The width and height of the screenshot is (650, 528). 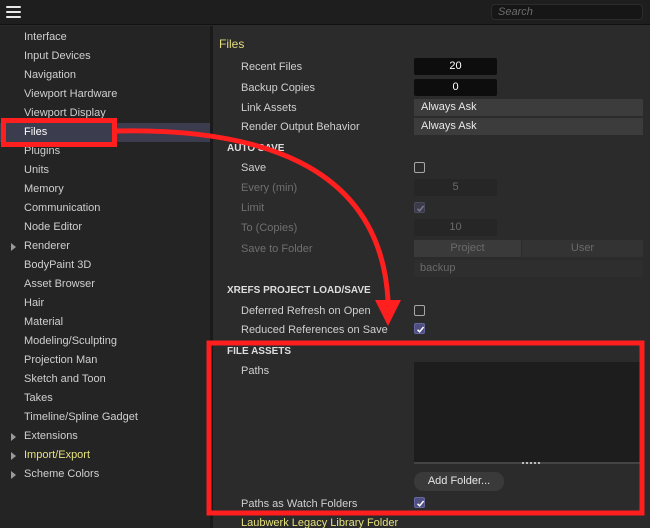 I want to click on arrow-head-icon, so click(x=388, y=313).